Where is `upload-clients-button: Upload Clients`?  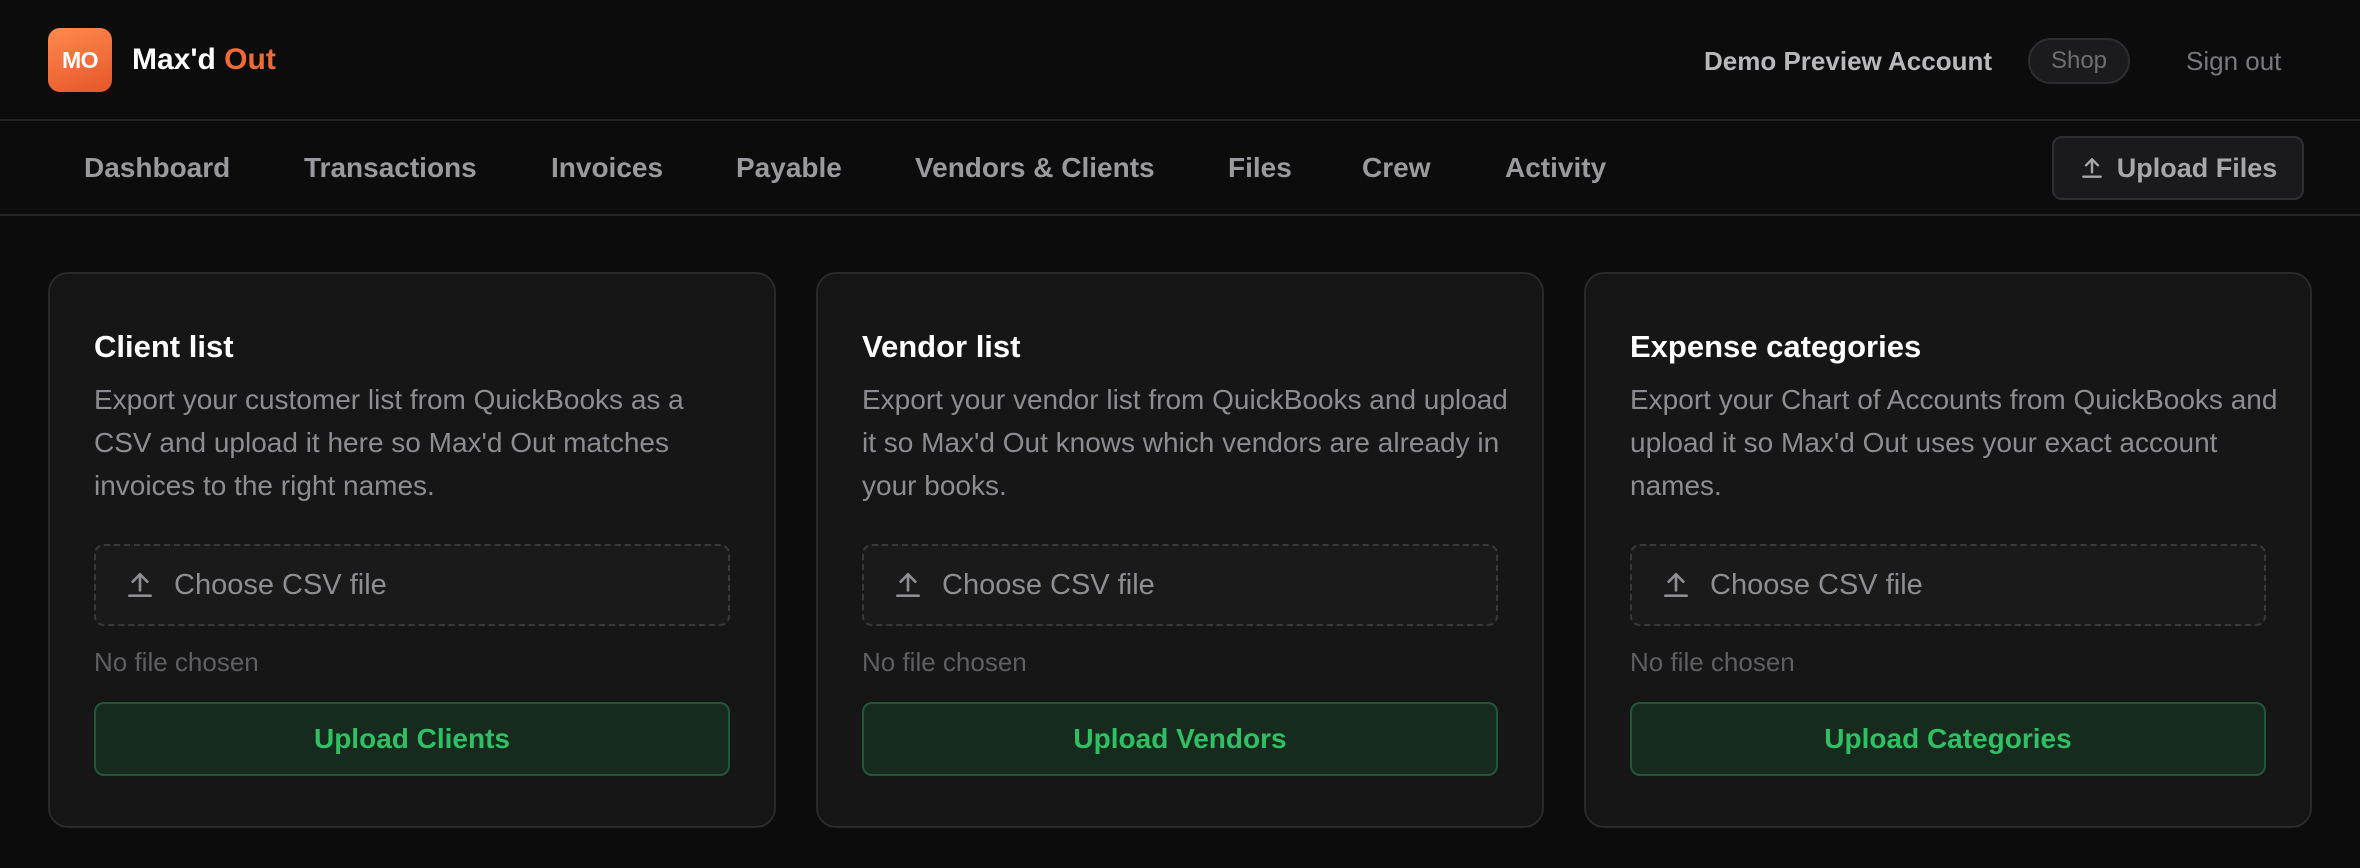 upload-clients-button: Upload Clients is located at coordinates (412, 739).